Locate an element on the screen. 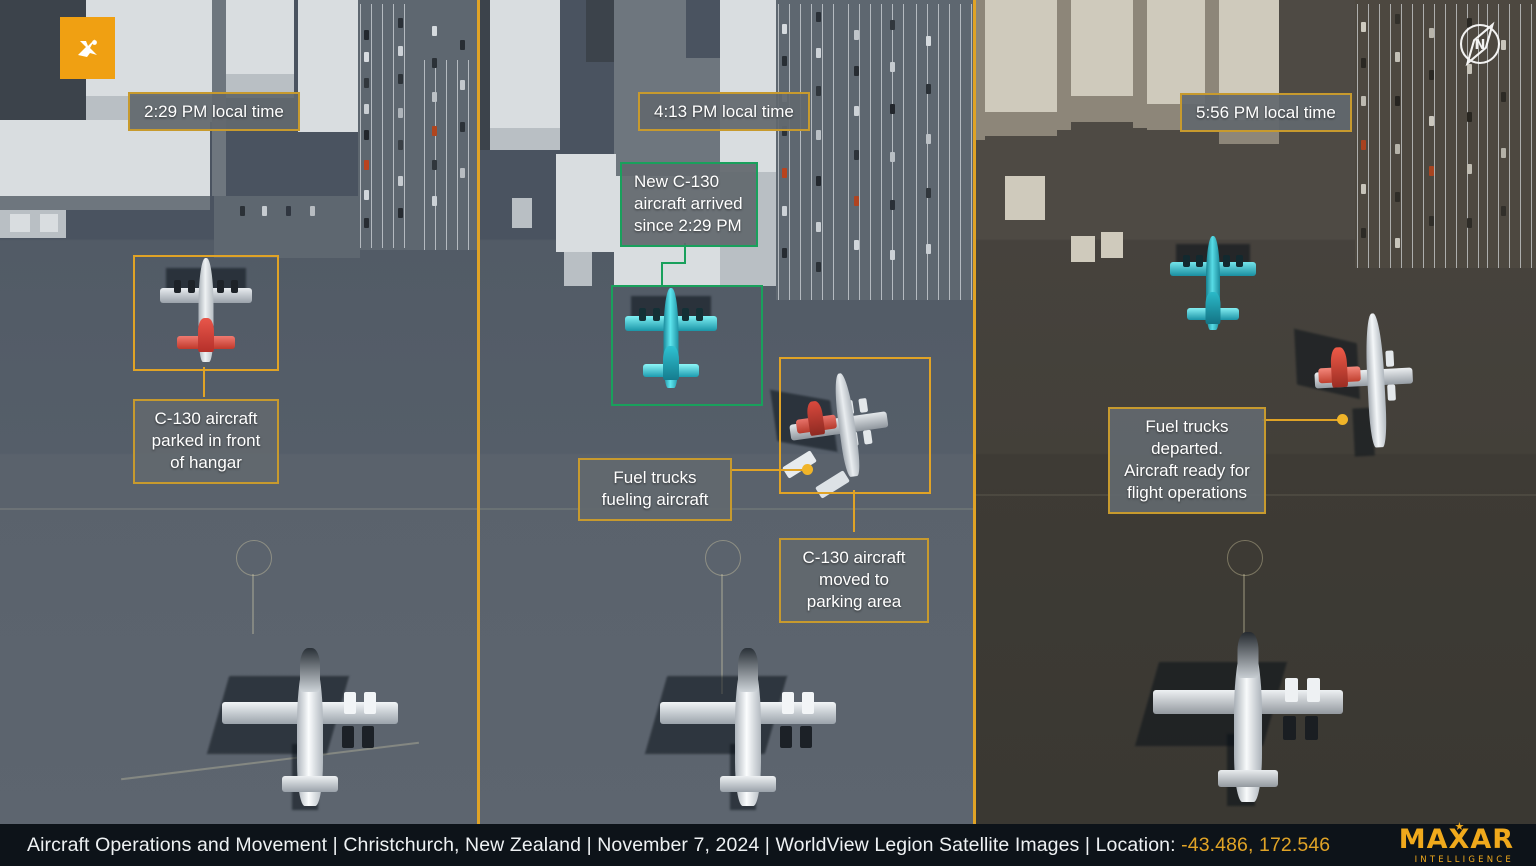  svg-text: N is located at coordinates (1480, 45).